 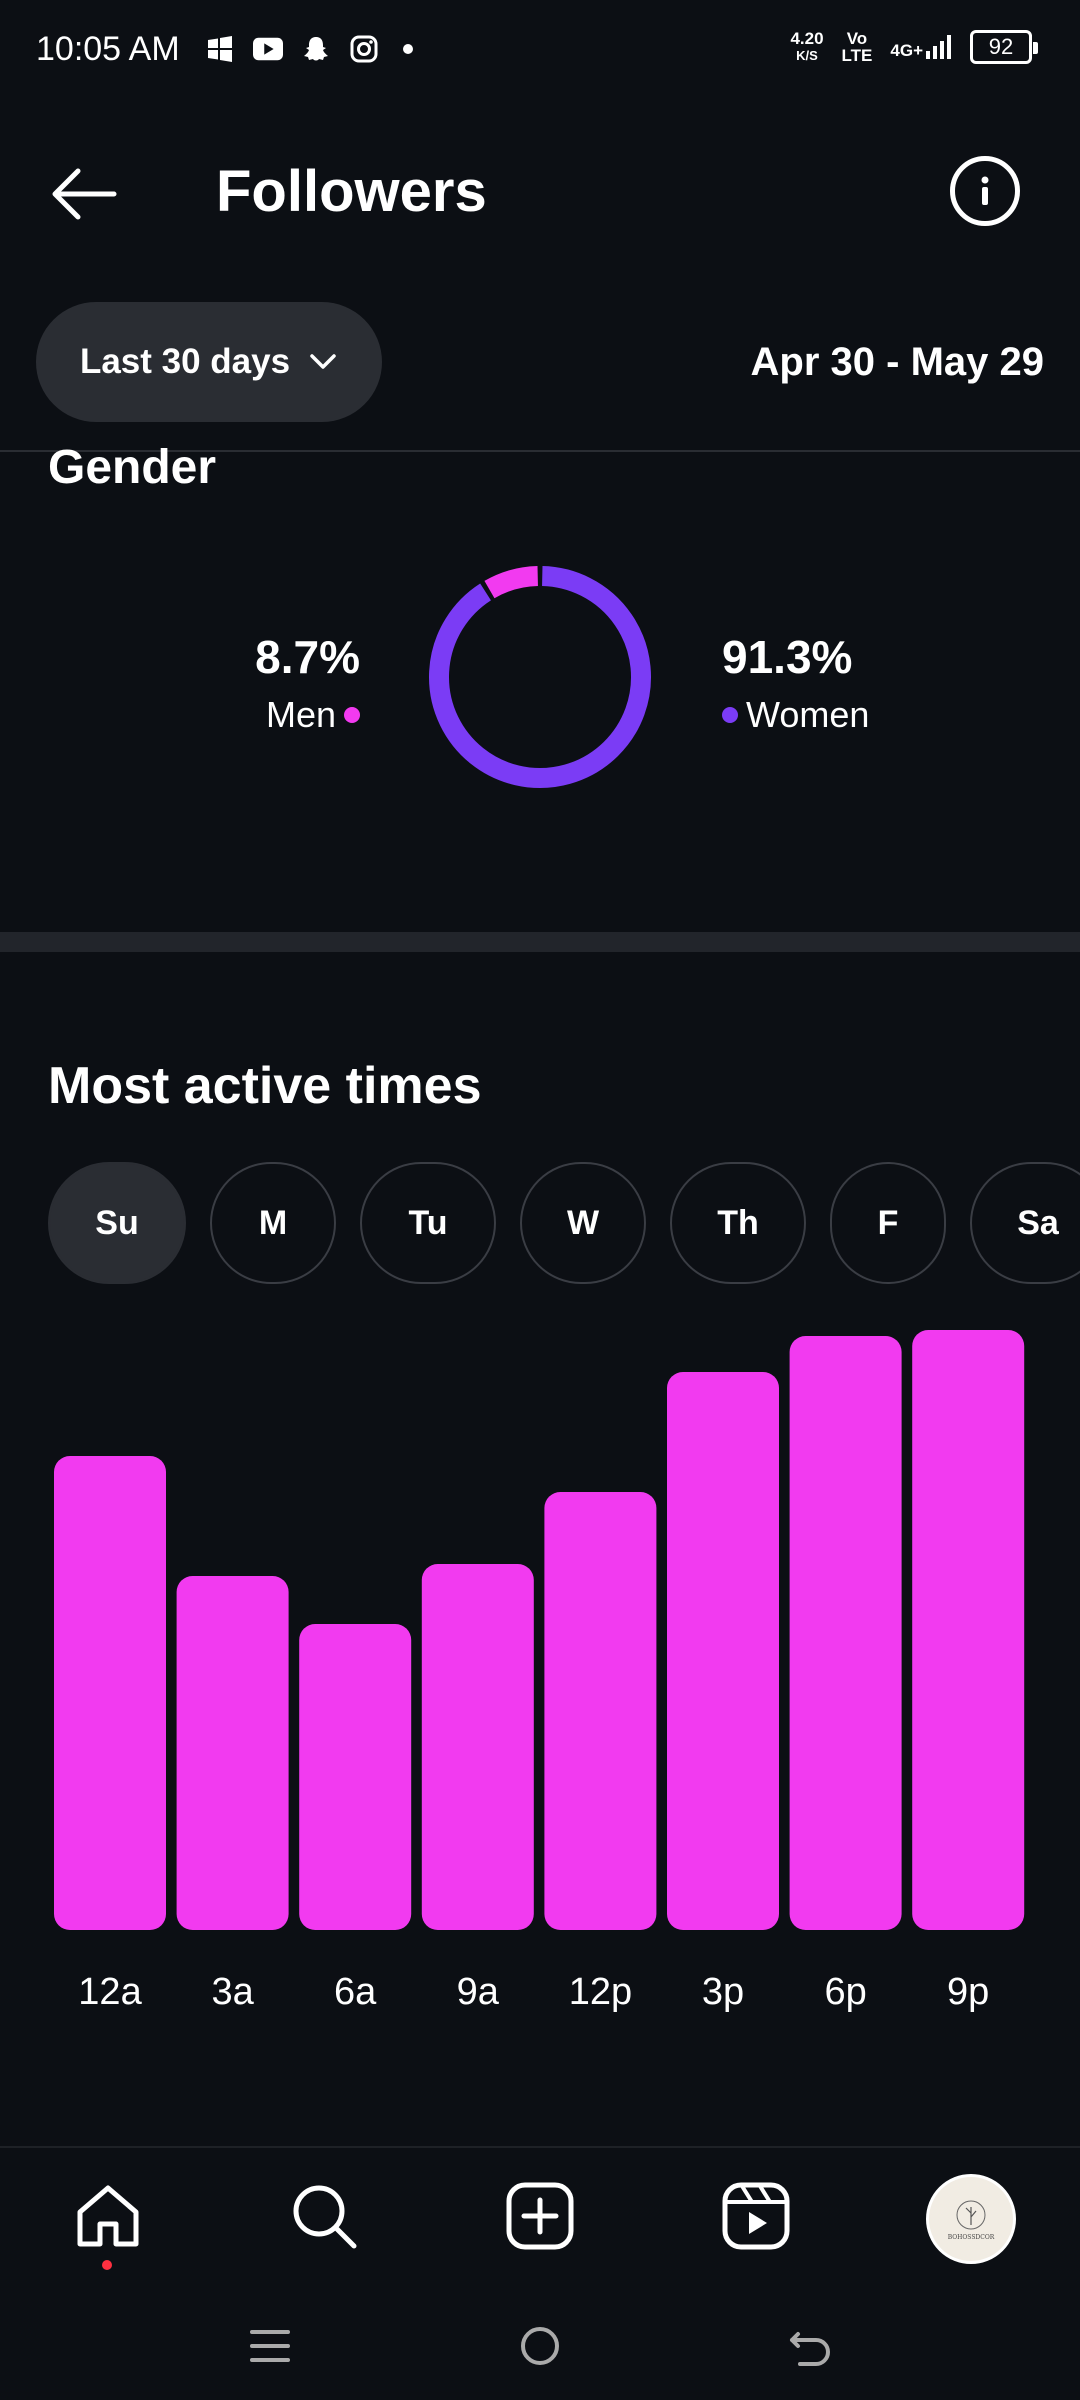 I want to click on data-speed-value: 4.20, so click(x=807, y=38).